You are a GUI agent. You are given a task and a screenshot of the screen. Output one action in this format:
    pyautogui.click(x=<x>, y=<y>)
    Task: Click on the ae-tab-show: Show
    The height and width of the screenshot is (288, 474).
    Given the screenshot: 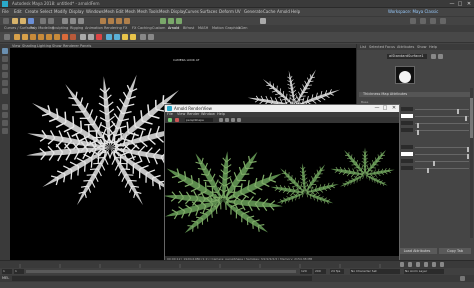 What is the action you would take?
    pyautogui.click(x=421, y=47)
    